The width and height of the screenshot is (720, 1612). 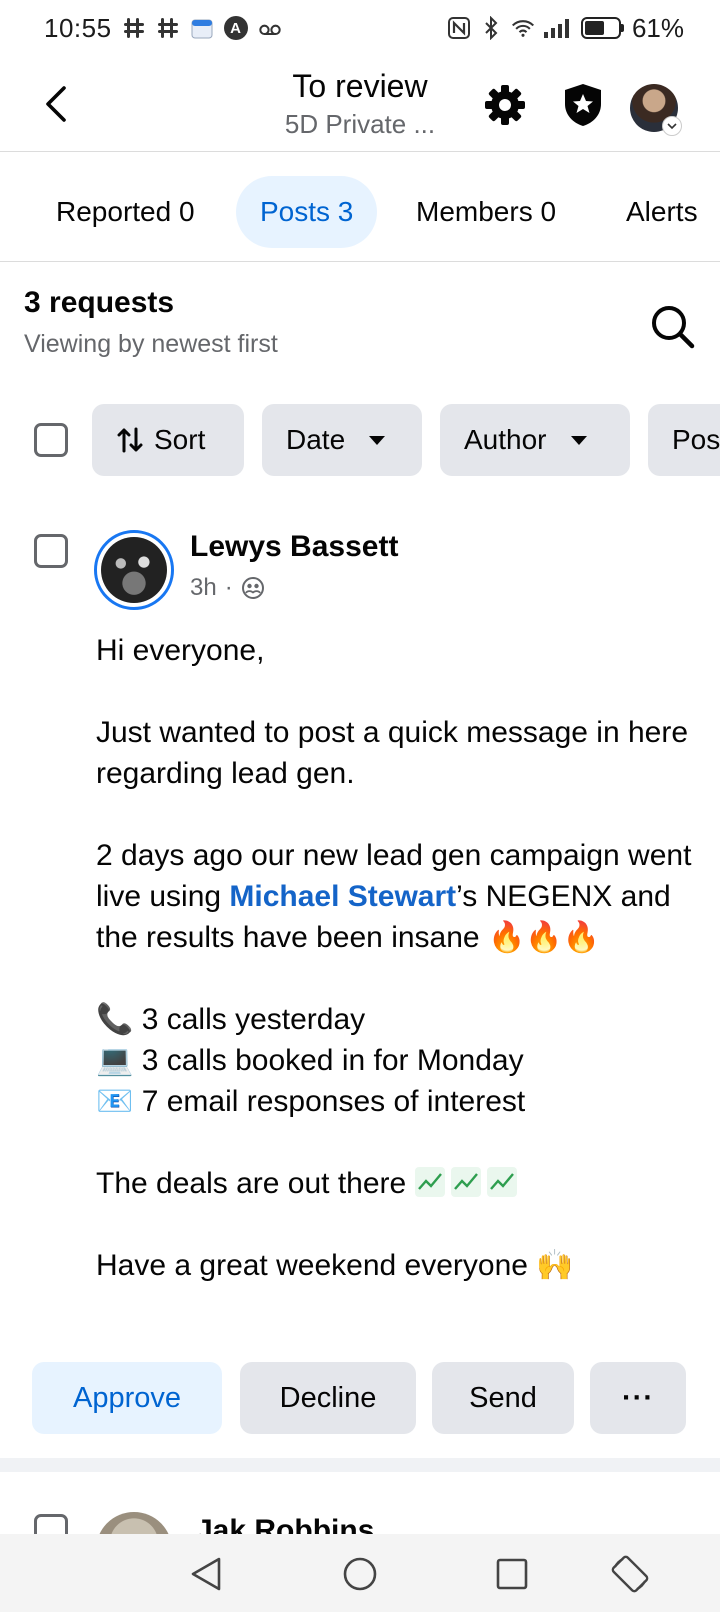 I want to click on requests-sort-info: Viewing by newest first, so click(x=151, y=344).